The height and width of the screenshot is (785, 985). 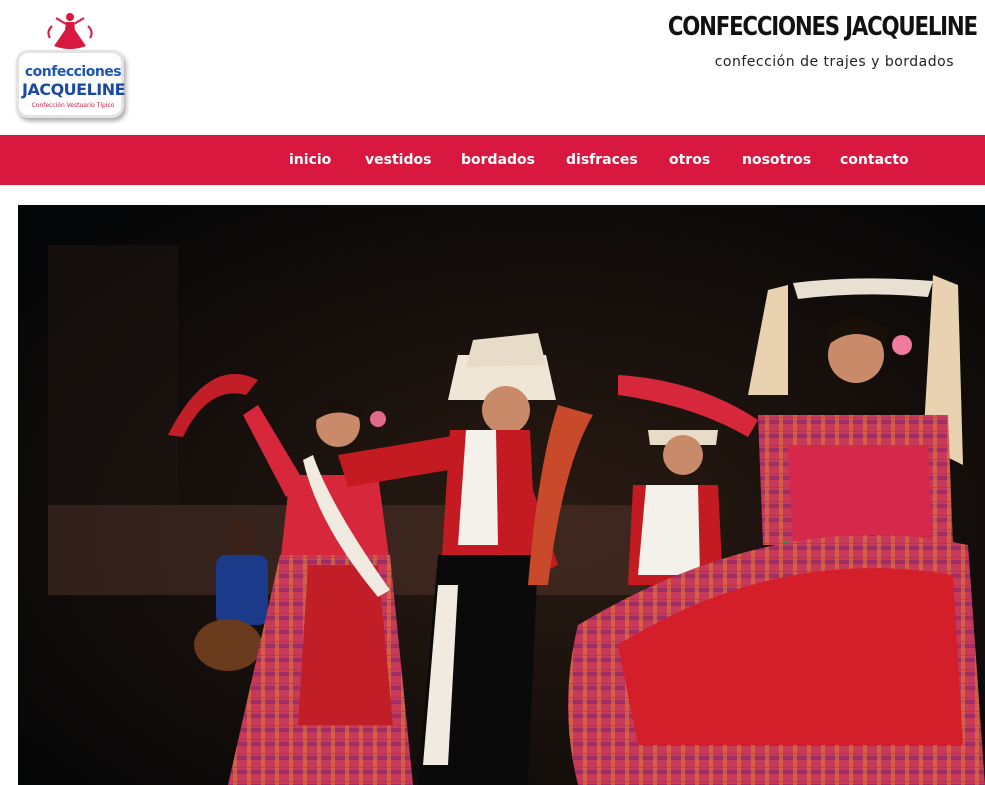 What do you see at coordinates (823, 27) in the screenshot?
I see `site-title: CONFECCIONES JACQUELINE` at bounding box center [823, 27].